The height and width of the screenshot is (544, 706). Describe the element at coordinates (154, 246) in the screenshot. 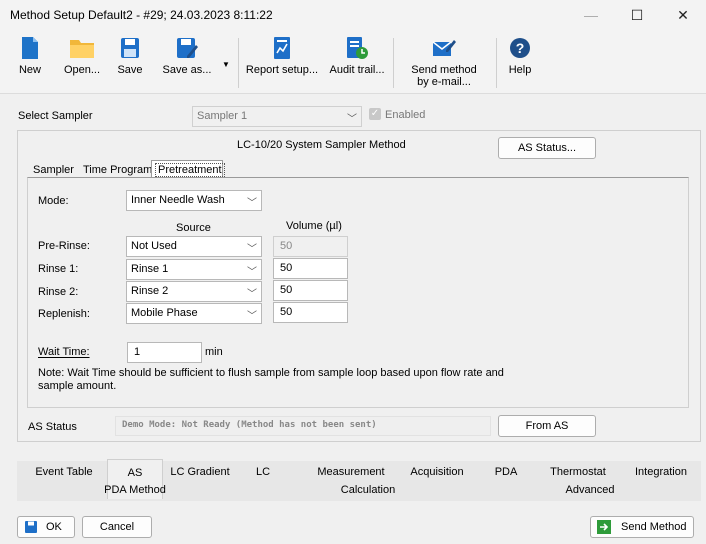

I see `pre-rinse-source-value: Not Used` at that location.